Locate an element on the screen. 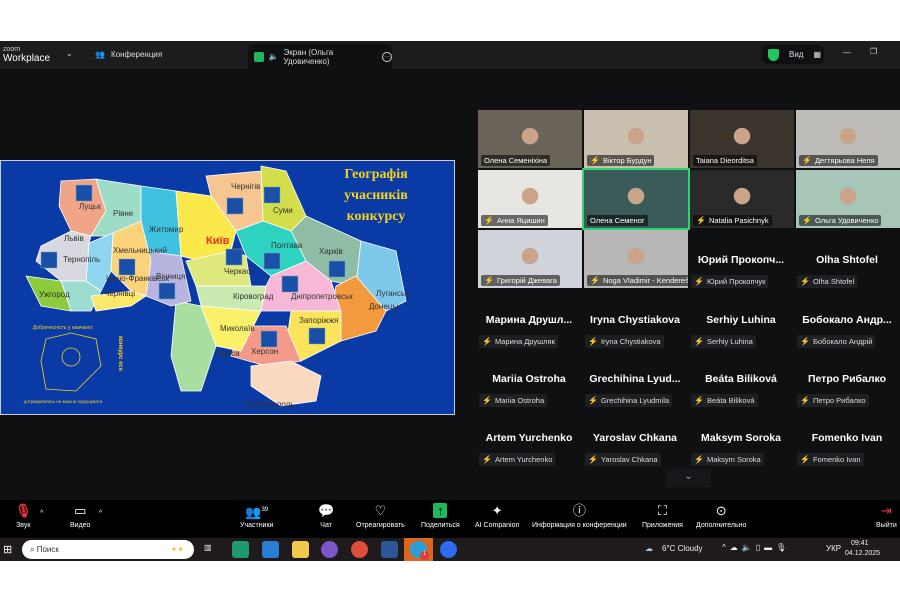 This screenshot has width=900, height=600. participant-name: Fomenko Ivan is located at coordinates (836, 459).